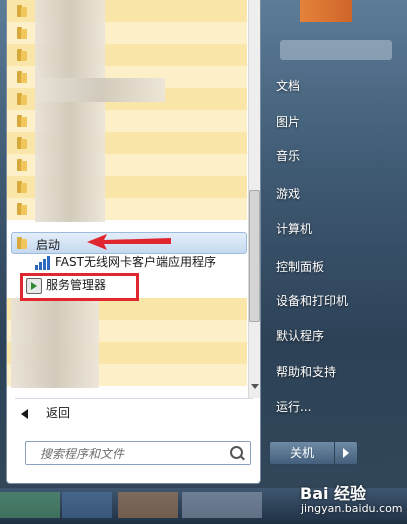  What do you see at coordinates (346, 453) in the screenshot?
I see `shutdown-options-button` at bounding box center [346, 453].